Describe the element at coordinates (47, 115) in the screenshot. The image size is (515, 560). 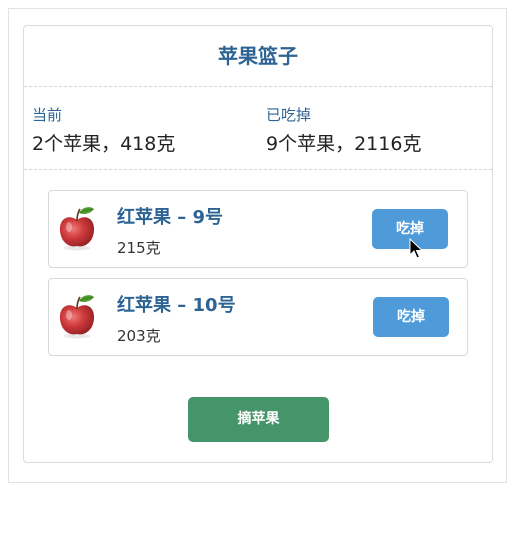
I see `current-label: 当前` at that location.